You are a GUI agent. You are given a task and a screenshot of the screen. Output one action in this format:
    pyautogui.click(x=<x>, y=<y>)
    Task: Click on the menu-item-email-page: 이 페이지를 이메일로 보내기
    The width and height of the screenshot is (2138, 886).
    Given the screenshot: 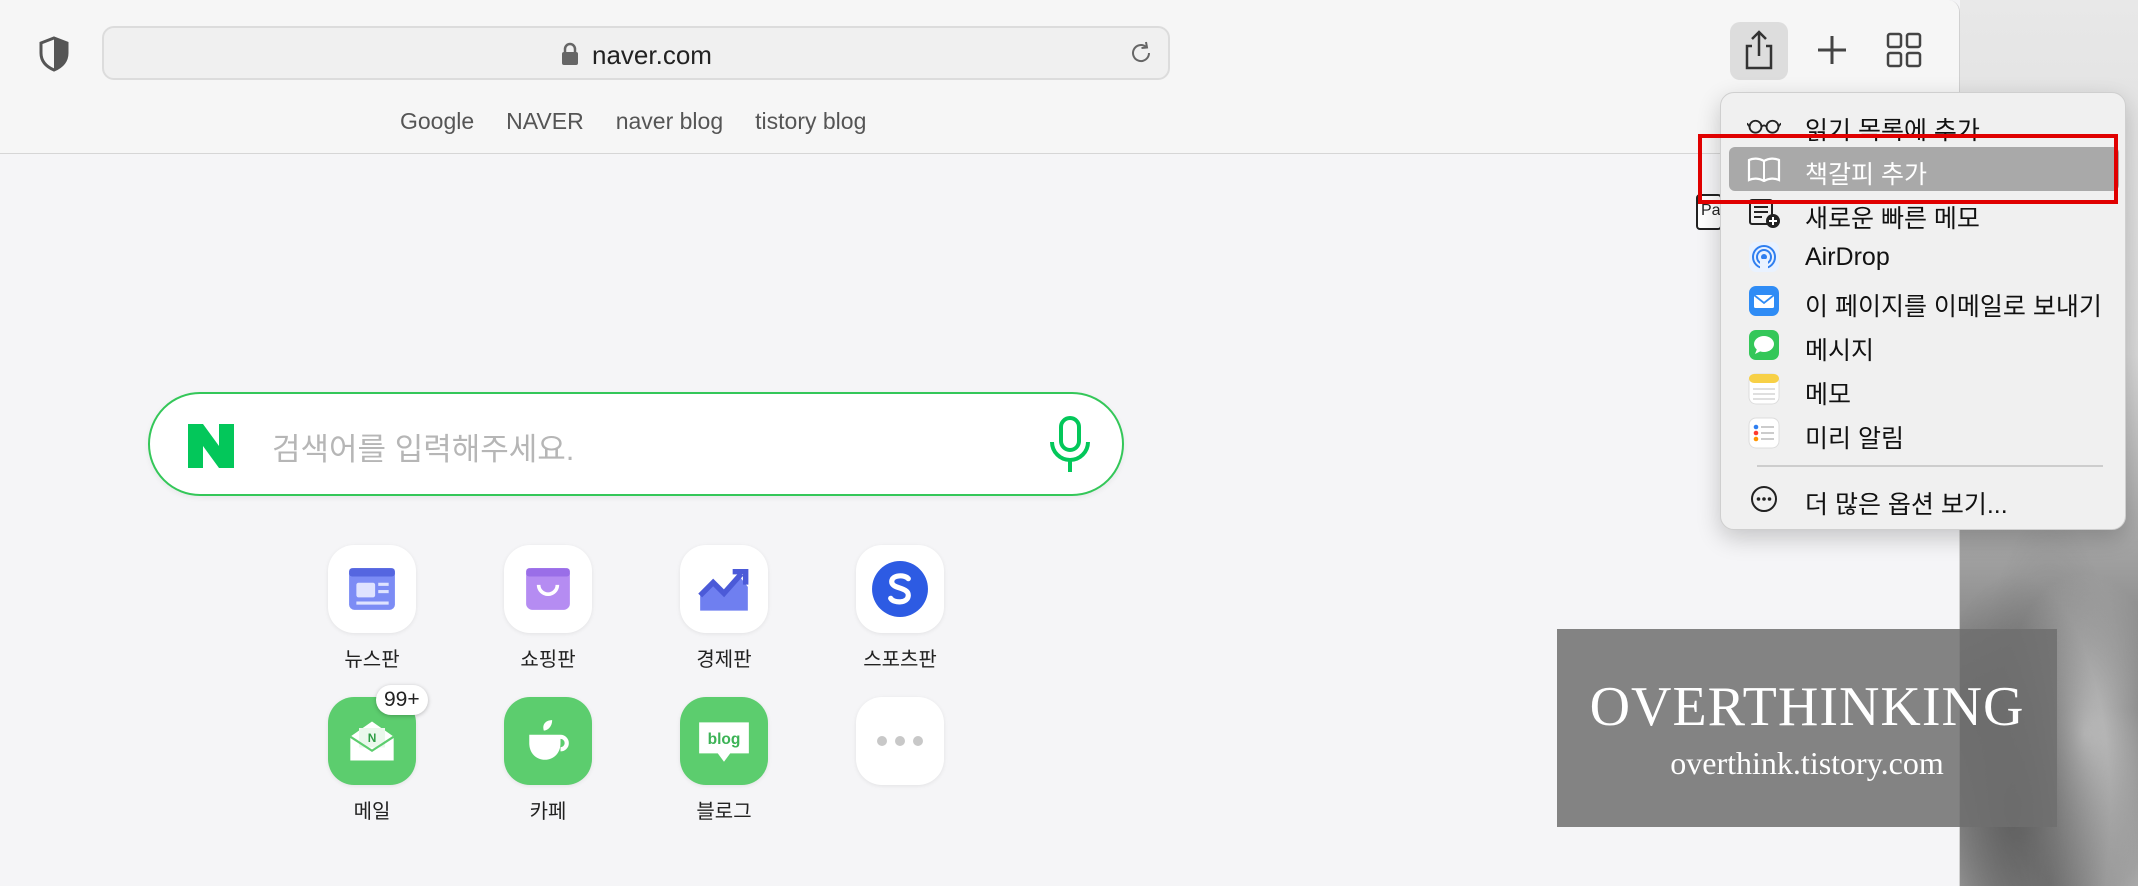 What is the action you would take?
    pyautogui.click(x=1924, y=301)
    